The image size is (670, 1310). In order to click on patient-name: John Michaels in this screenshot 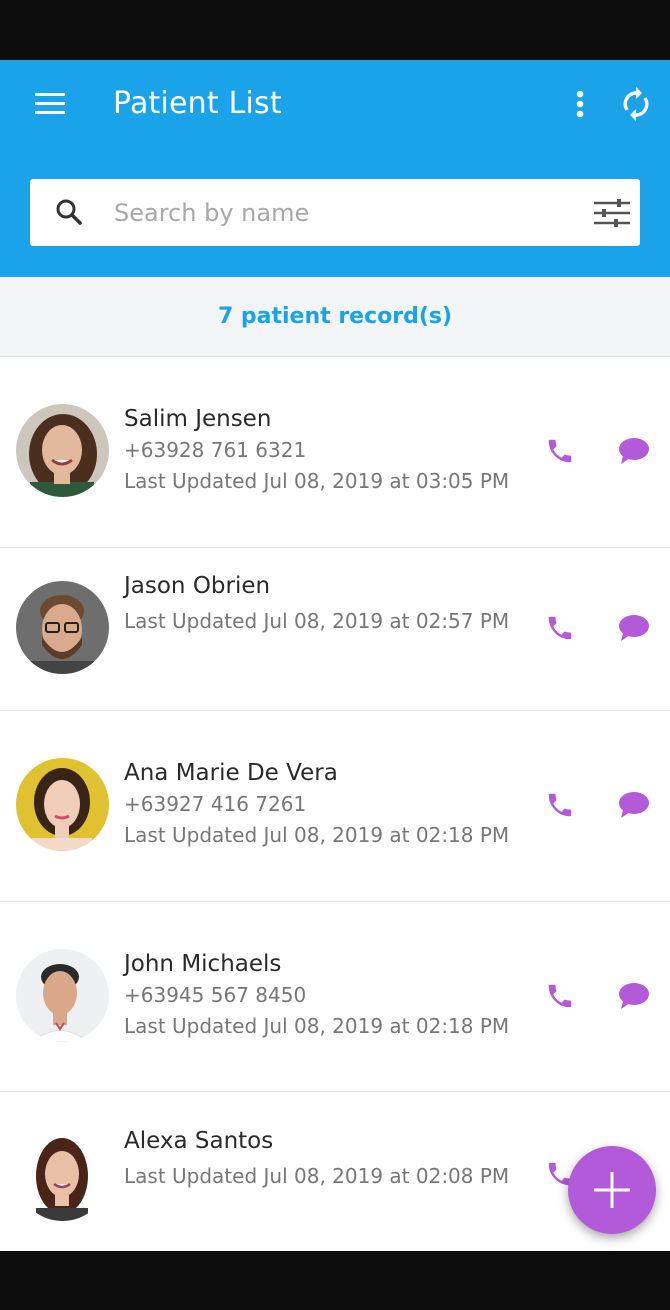, I will do `click(203, 964)`.